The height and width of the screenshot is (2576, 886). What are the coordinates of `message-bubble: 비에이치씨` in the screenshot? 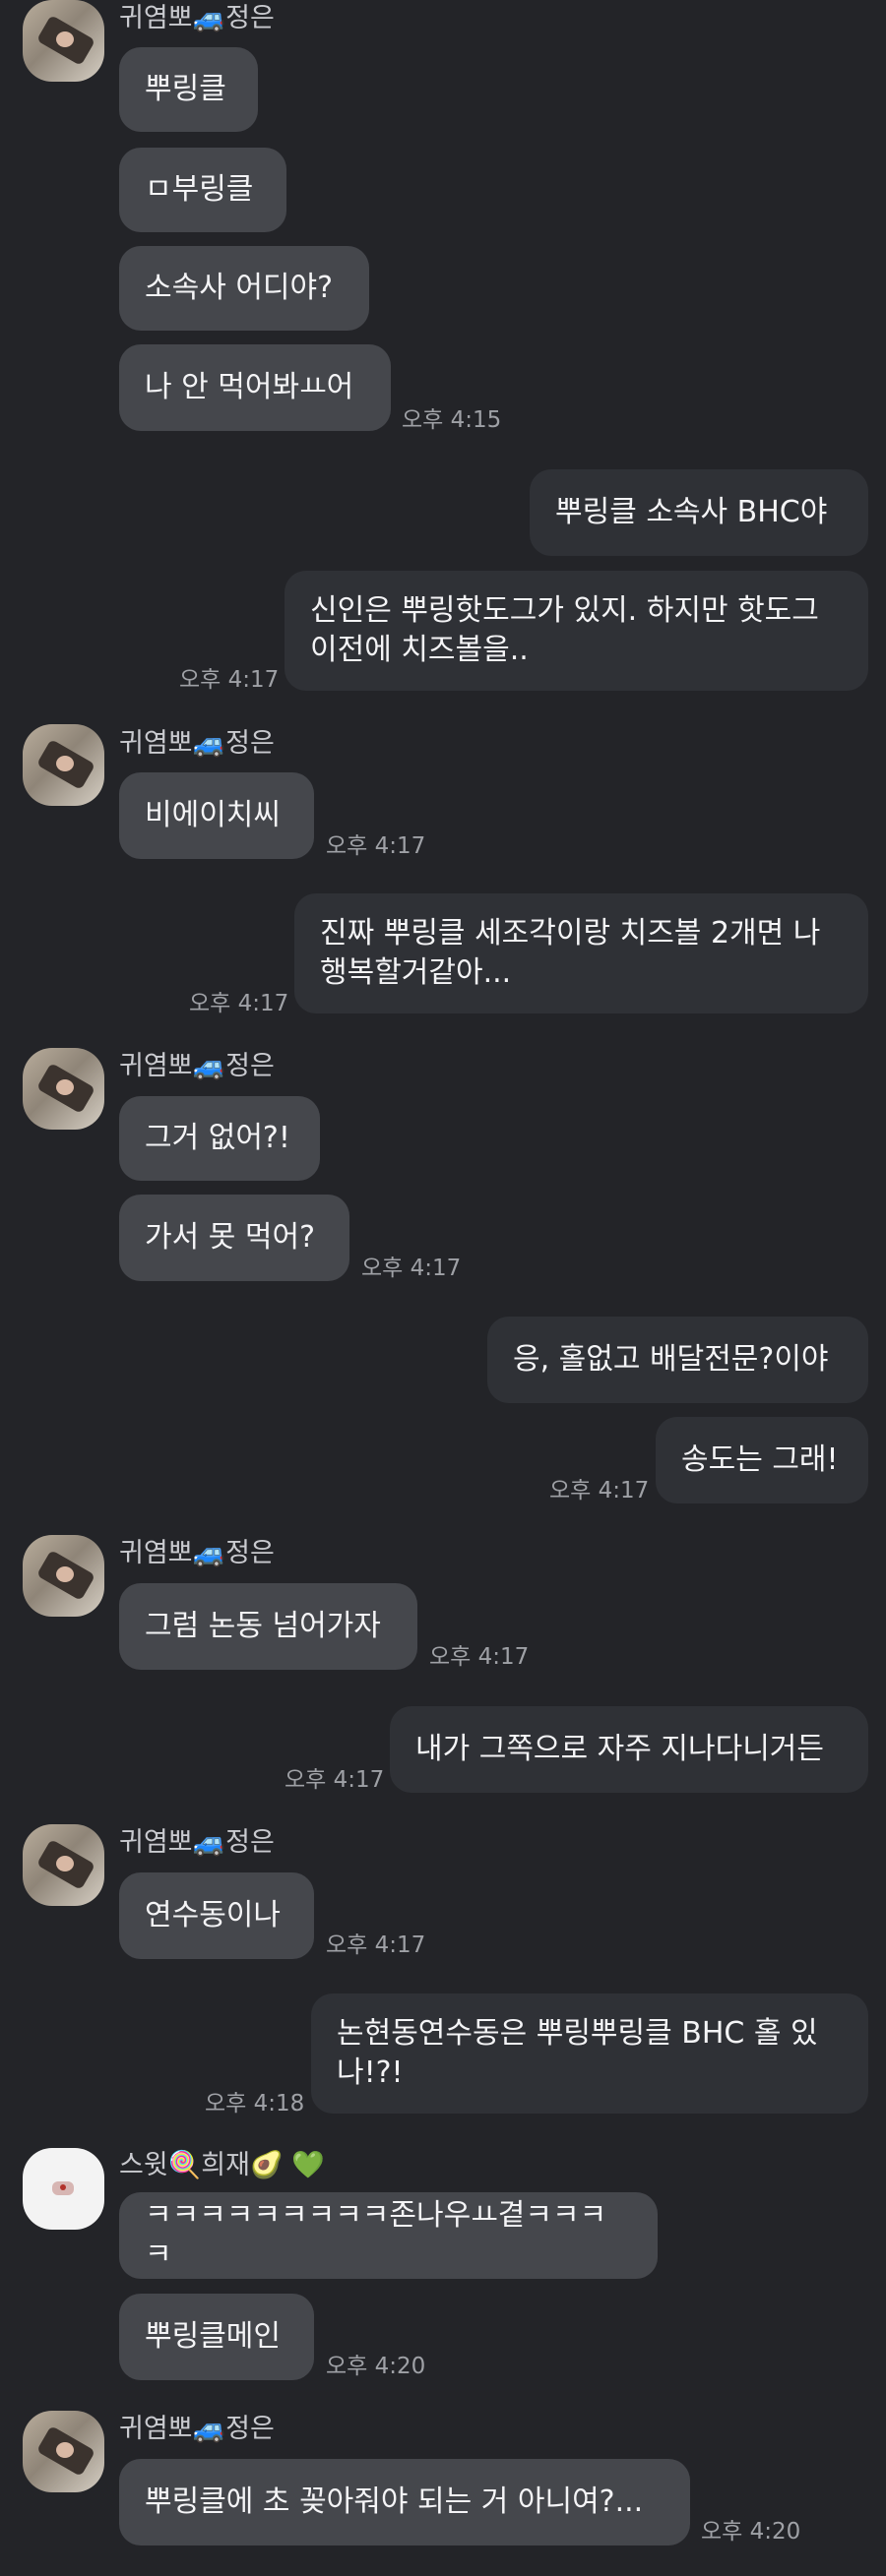 It's located at (216, 815).